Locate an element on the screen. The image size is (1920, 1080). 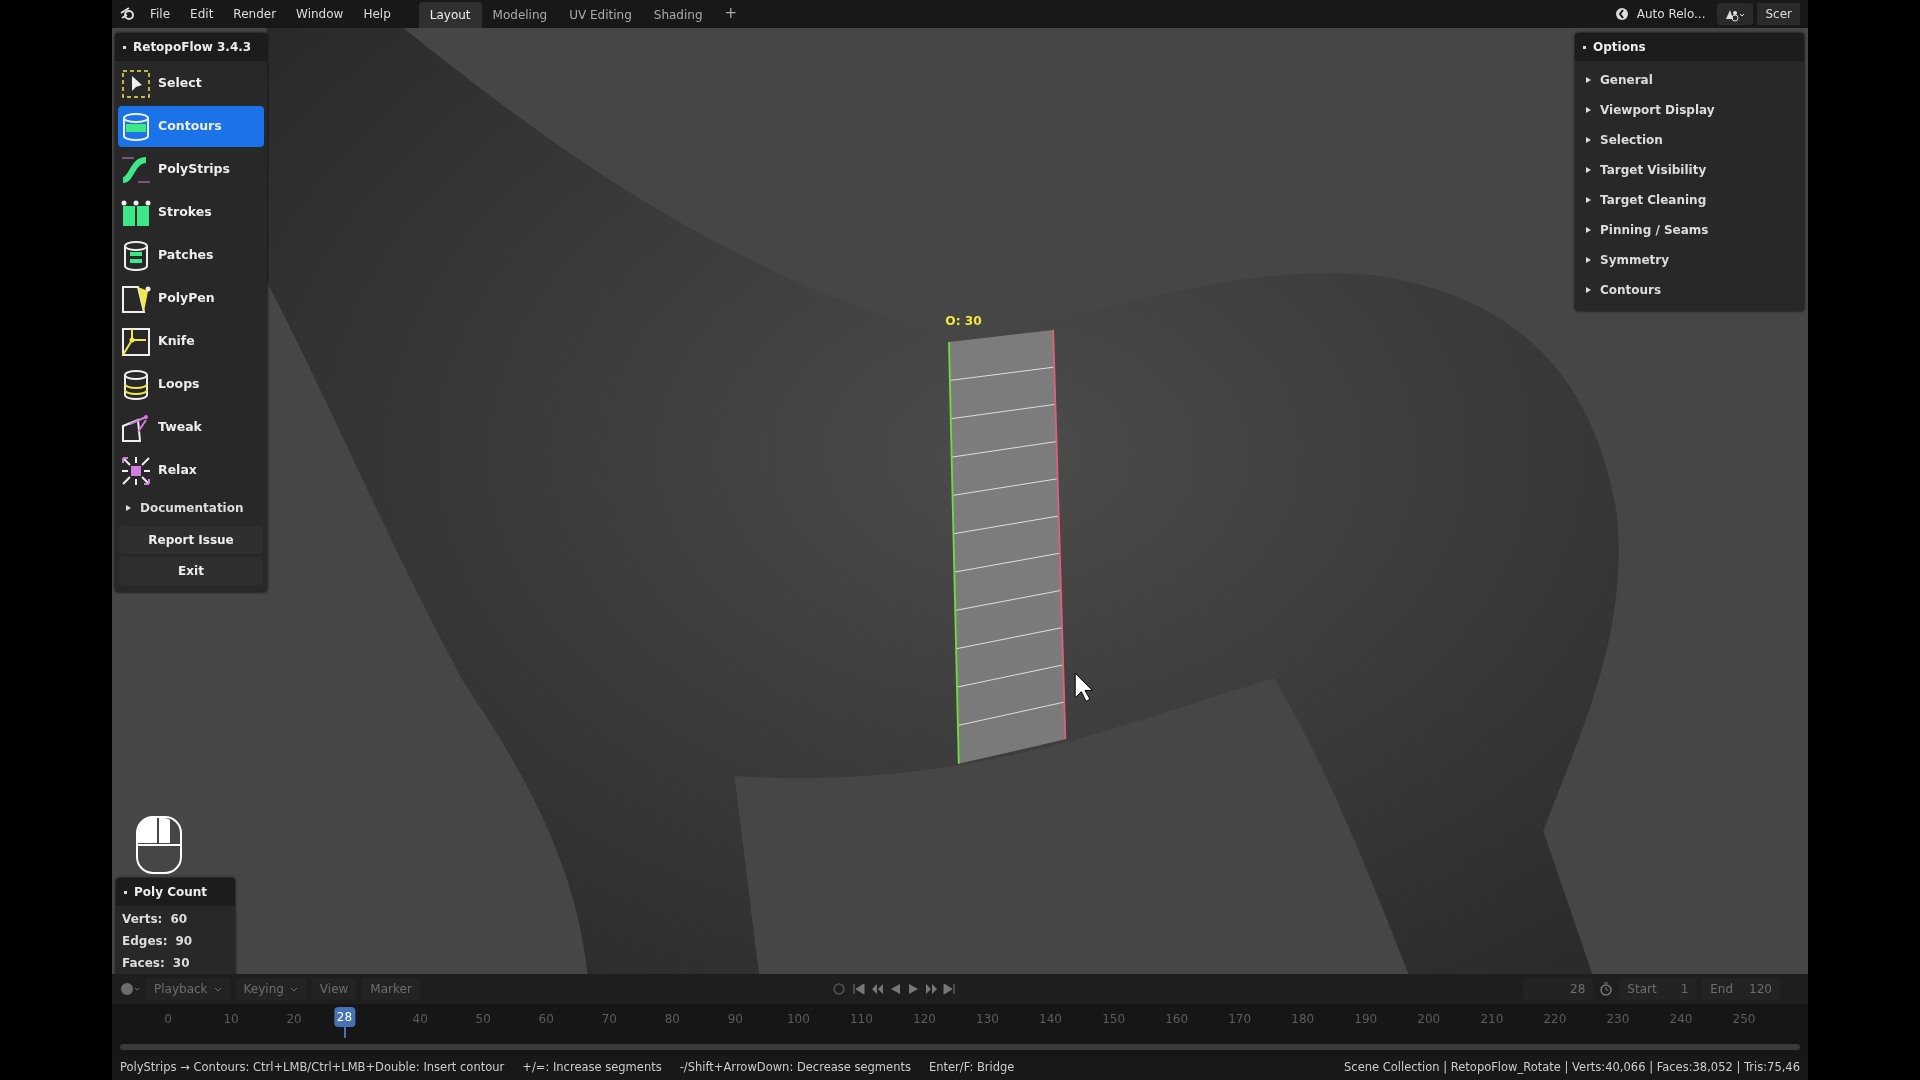
workspace-tab: Shading is located at coordinates (678, 15).